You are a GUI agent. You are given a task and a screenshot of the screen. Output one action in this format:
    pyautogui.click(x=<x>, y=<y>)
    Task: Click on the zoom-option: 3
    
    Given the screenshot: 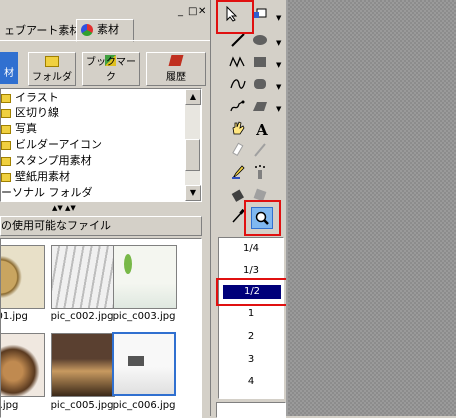 What is the action you would take?
    pyautogui.click(x=251, y=360)
    